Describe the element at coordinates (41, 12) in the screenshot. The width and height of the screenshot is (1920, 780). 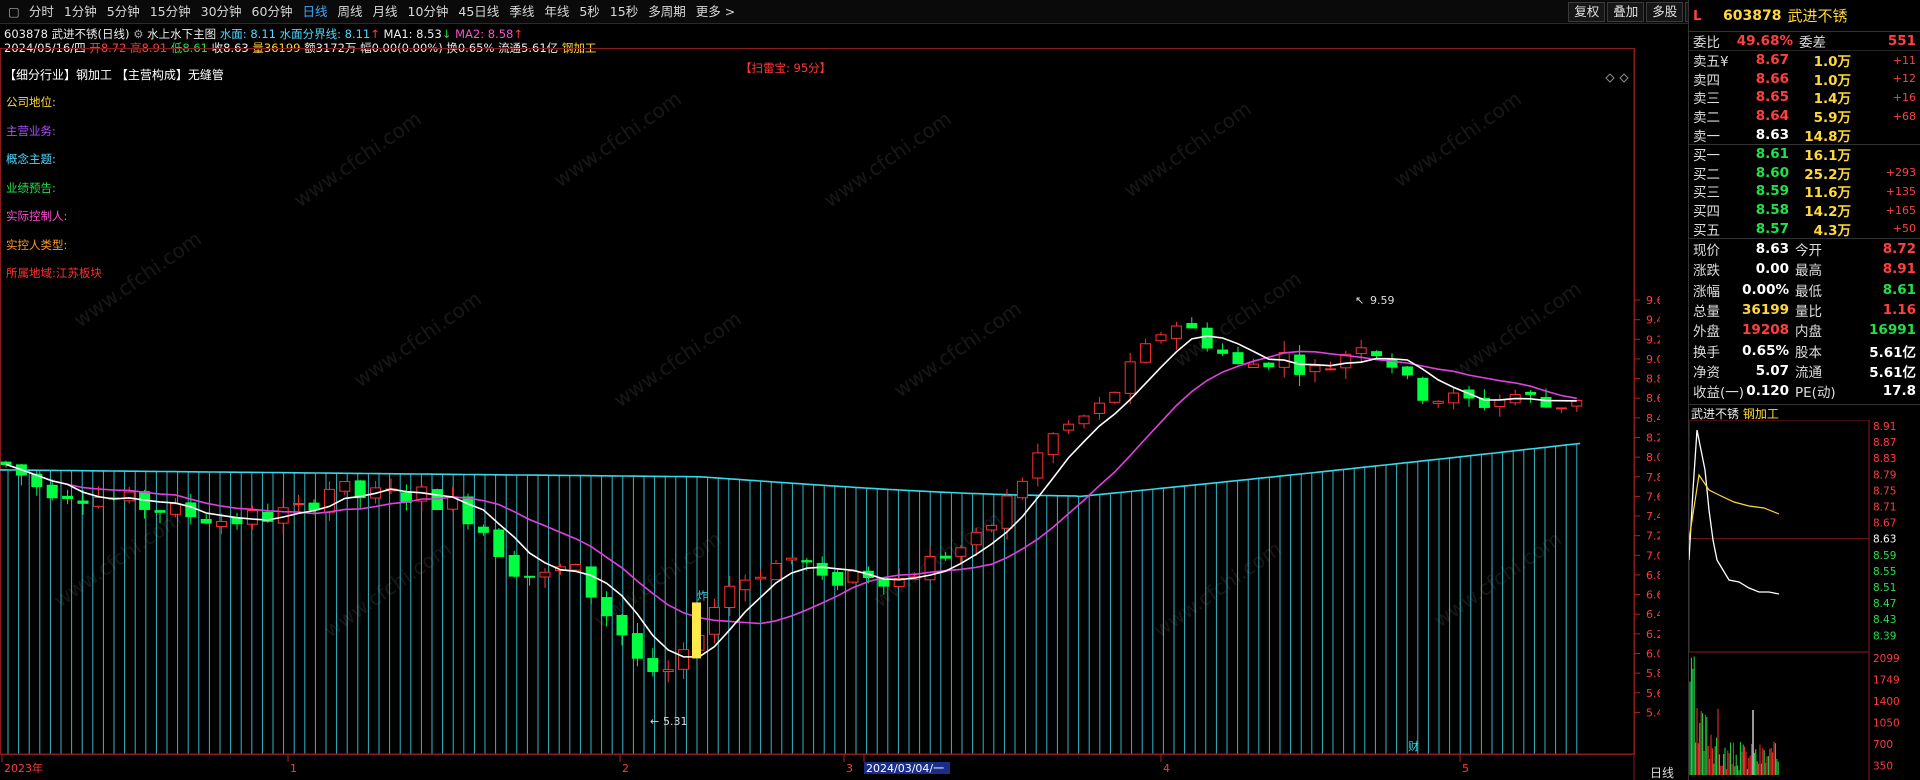
I see `period-tab: 分时` at that location.